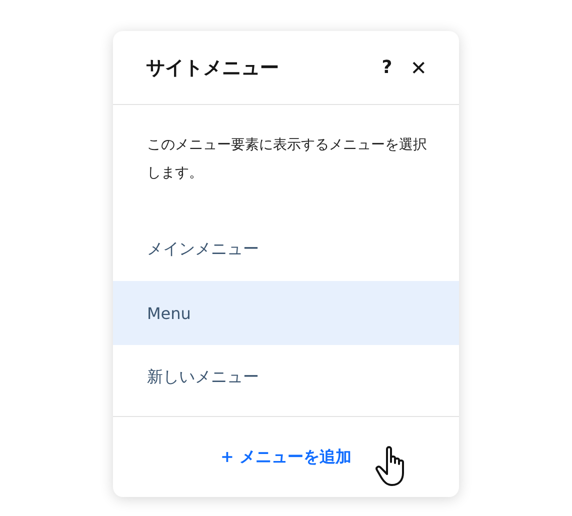 The image size is (572, 516). Describe the element at coordinates (286, 313) in the screenshot. I see `menu-list-item: Menu` at that location.